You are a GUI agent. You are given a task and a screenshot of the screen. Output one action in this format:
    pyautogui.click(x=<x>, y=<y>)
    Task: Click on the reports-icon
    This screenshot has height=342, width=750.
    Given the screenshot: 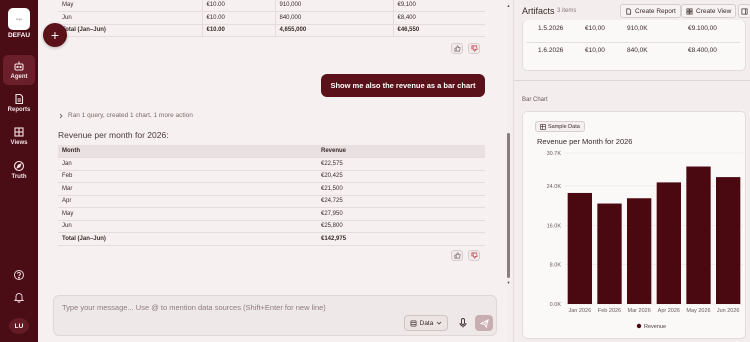 What is the action you would take?
    pyautogui.click(x=19, y=99)
    